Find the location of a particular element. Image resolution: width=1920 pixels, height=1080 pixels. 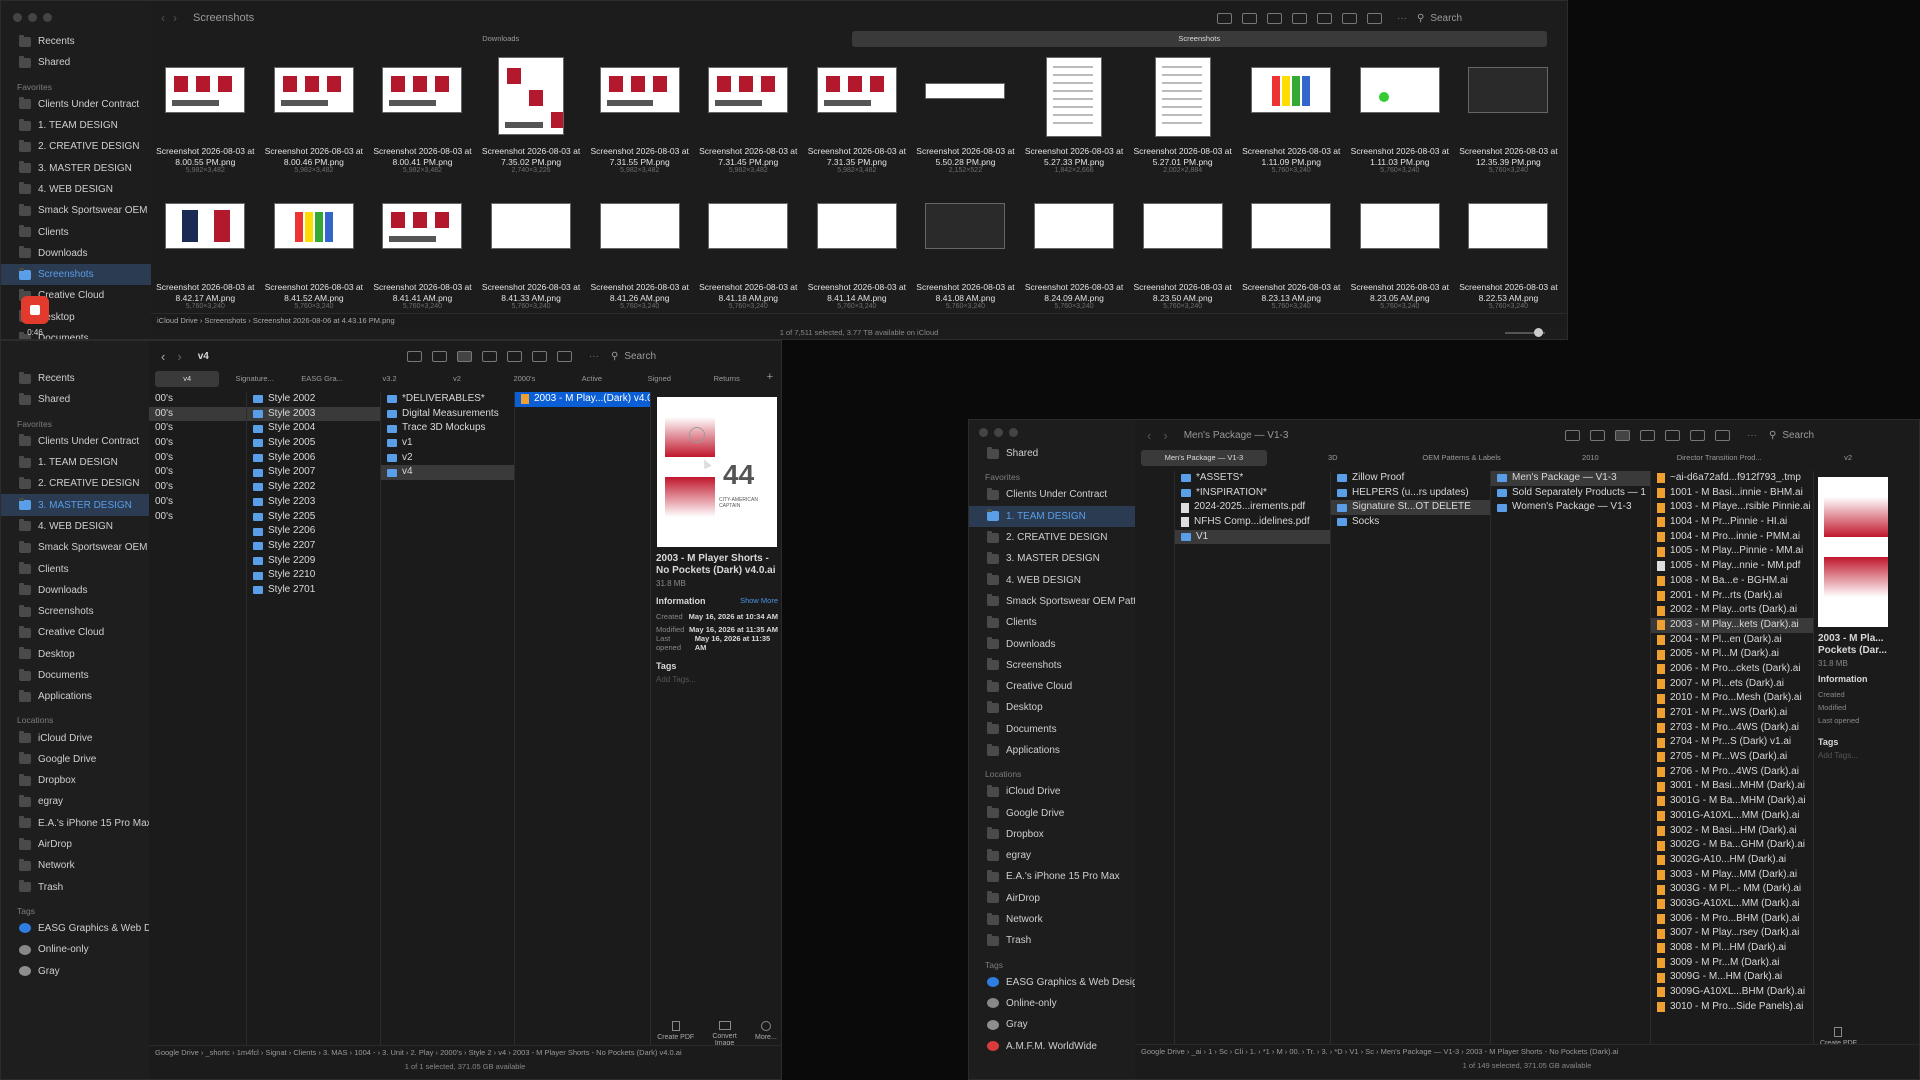

sidebar-item-creative-cloud: Creative Cloud is located at coordinates (1052, 686).